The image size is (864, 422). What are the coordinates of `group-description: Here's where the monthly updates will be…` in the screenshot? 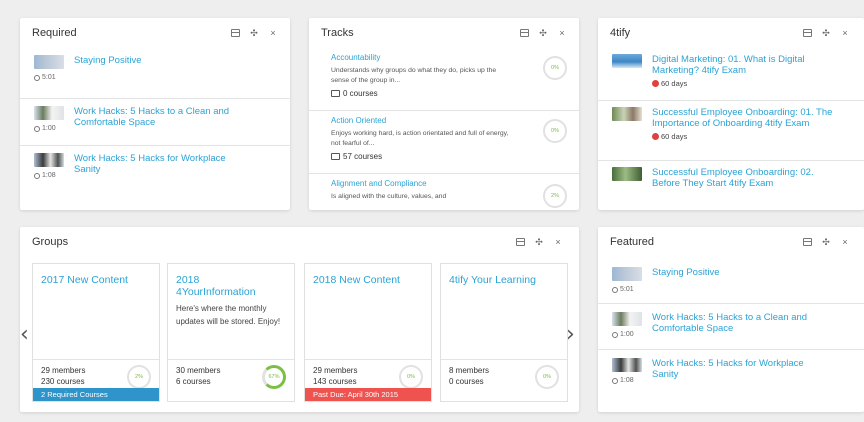 It's located at (228, 315).